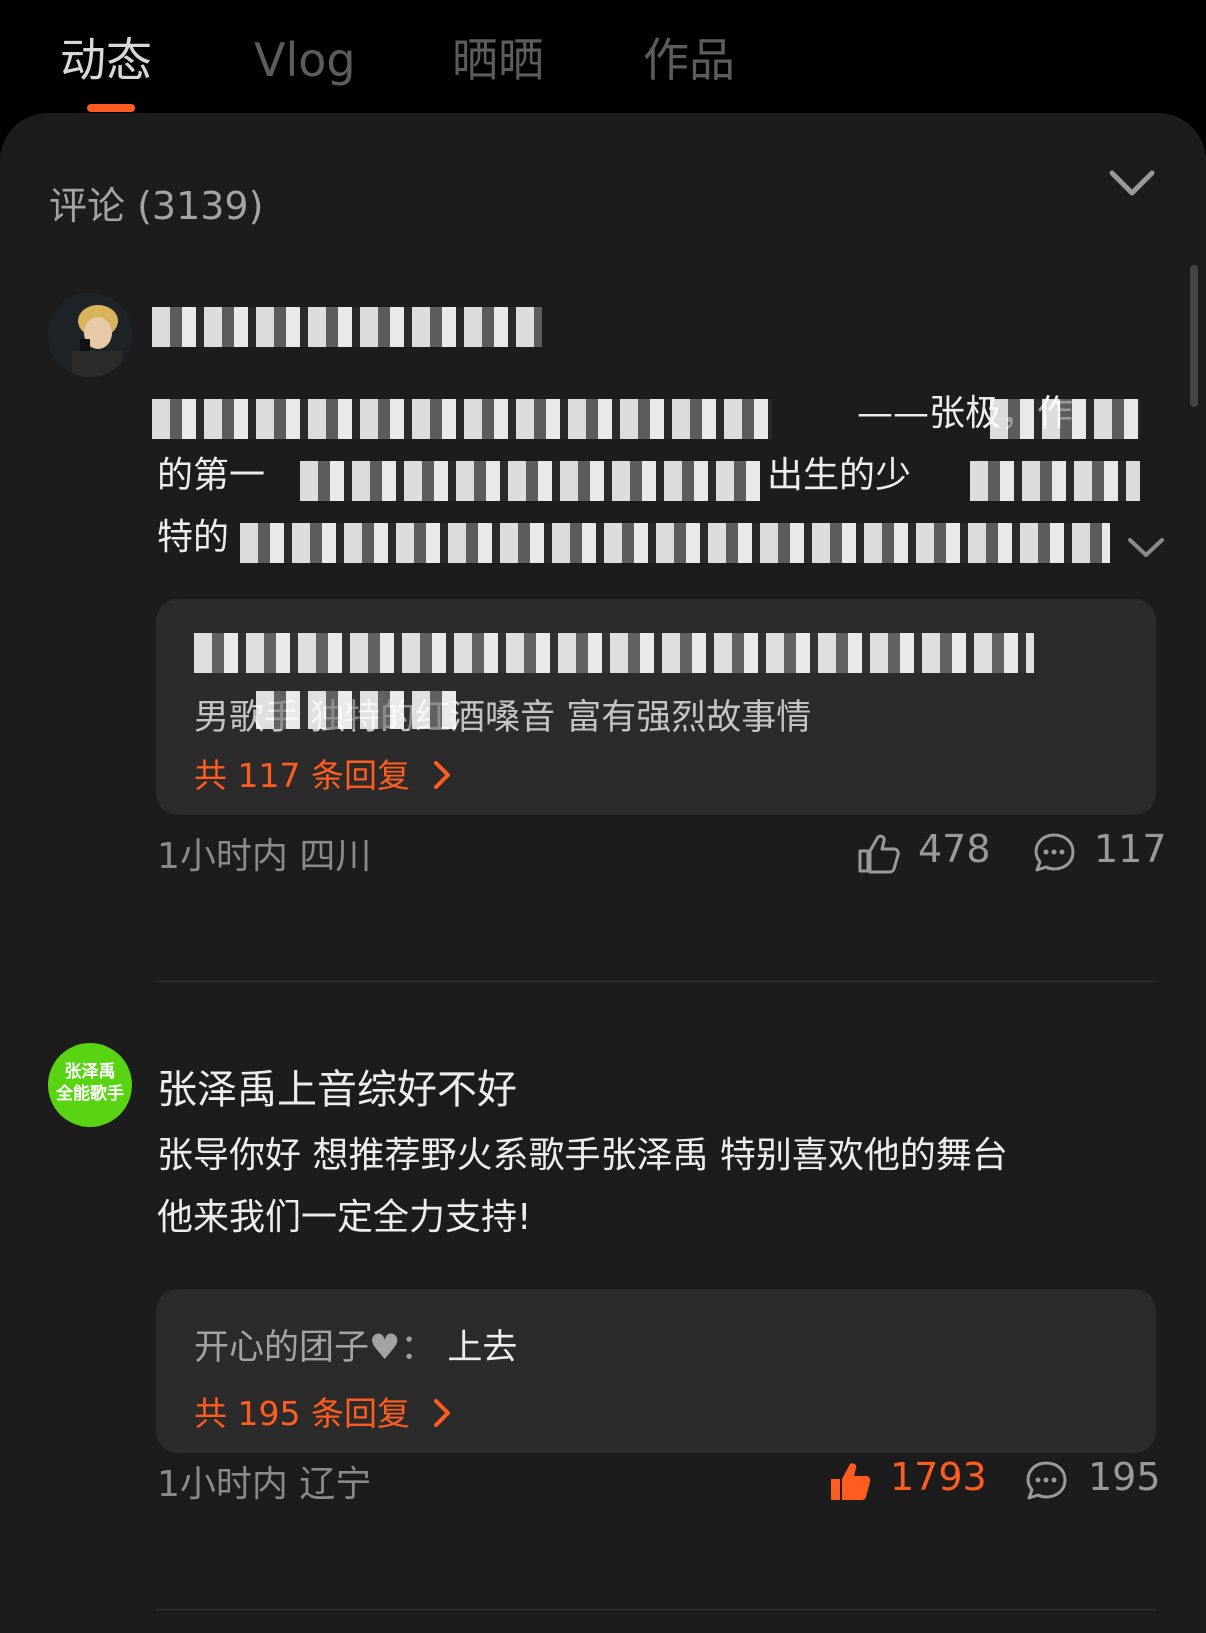 The image size is (1206, 1633). I want to click on comment-meta: 1小时内 辽宁, so click(264, 1484).